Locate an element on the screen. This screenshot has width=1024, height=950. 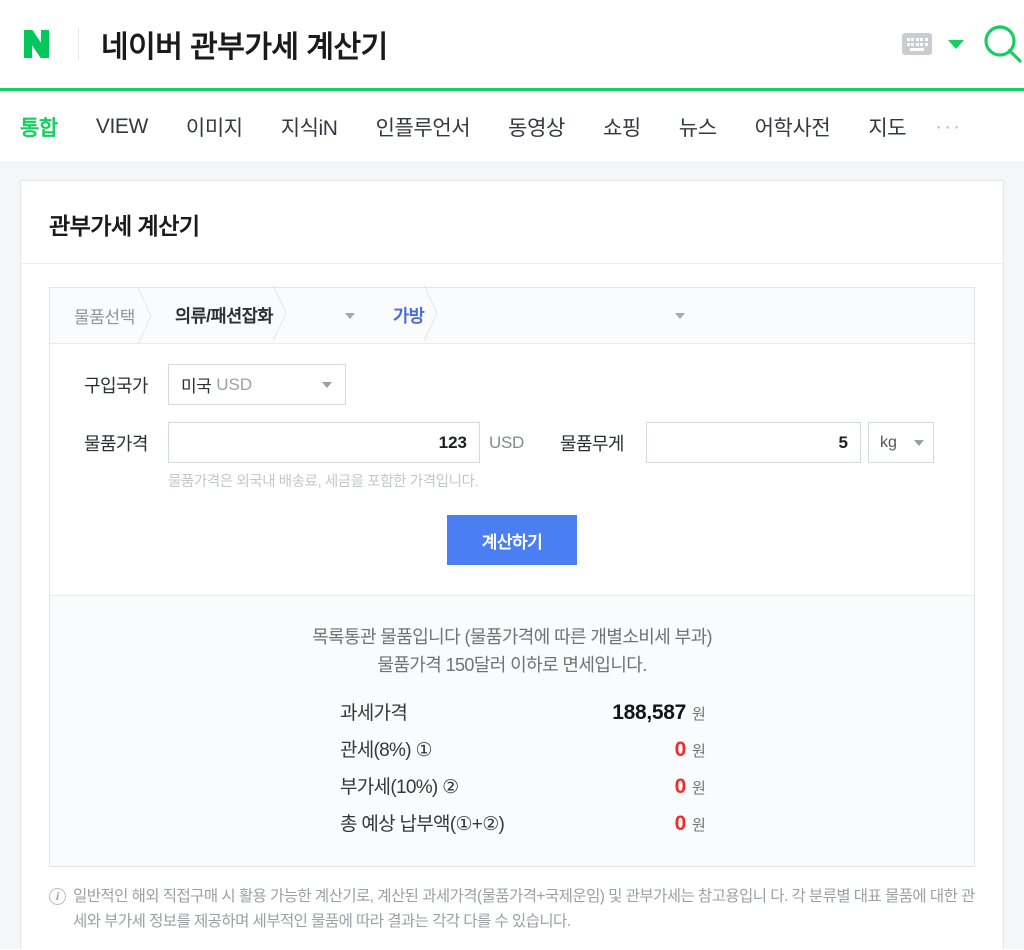
breadcrumb-label: 물품선택 is located at coordinates (101, 316).